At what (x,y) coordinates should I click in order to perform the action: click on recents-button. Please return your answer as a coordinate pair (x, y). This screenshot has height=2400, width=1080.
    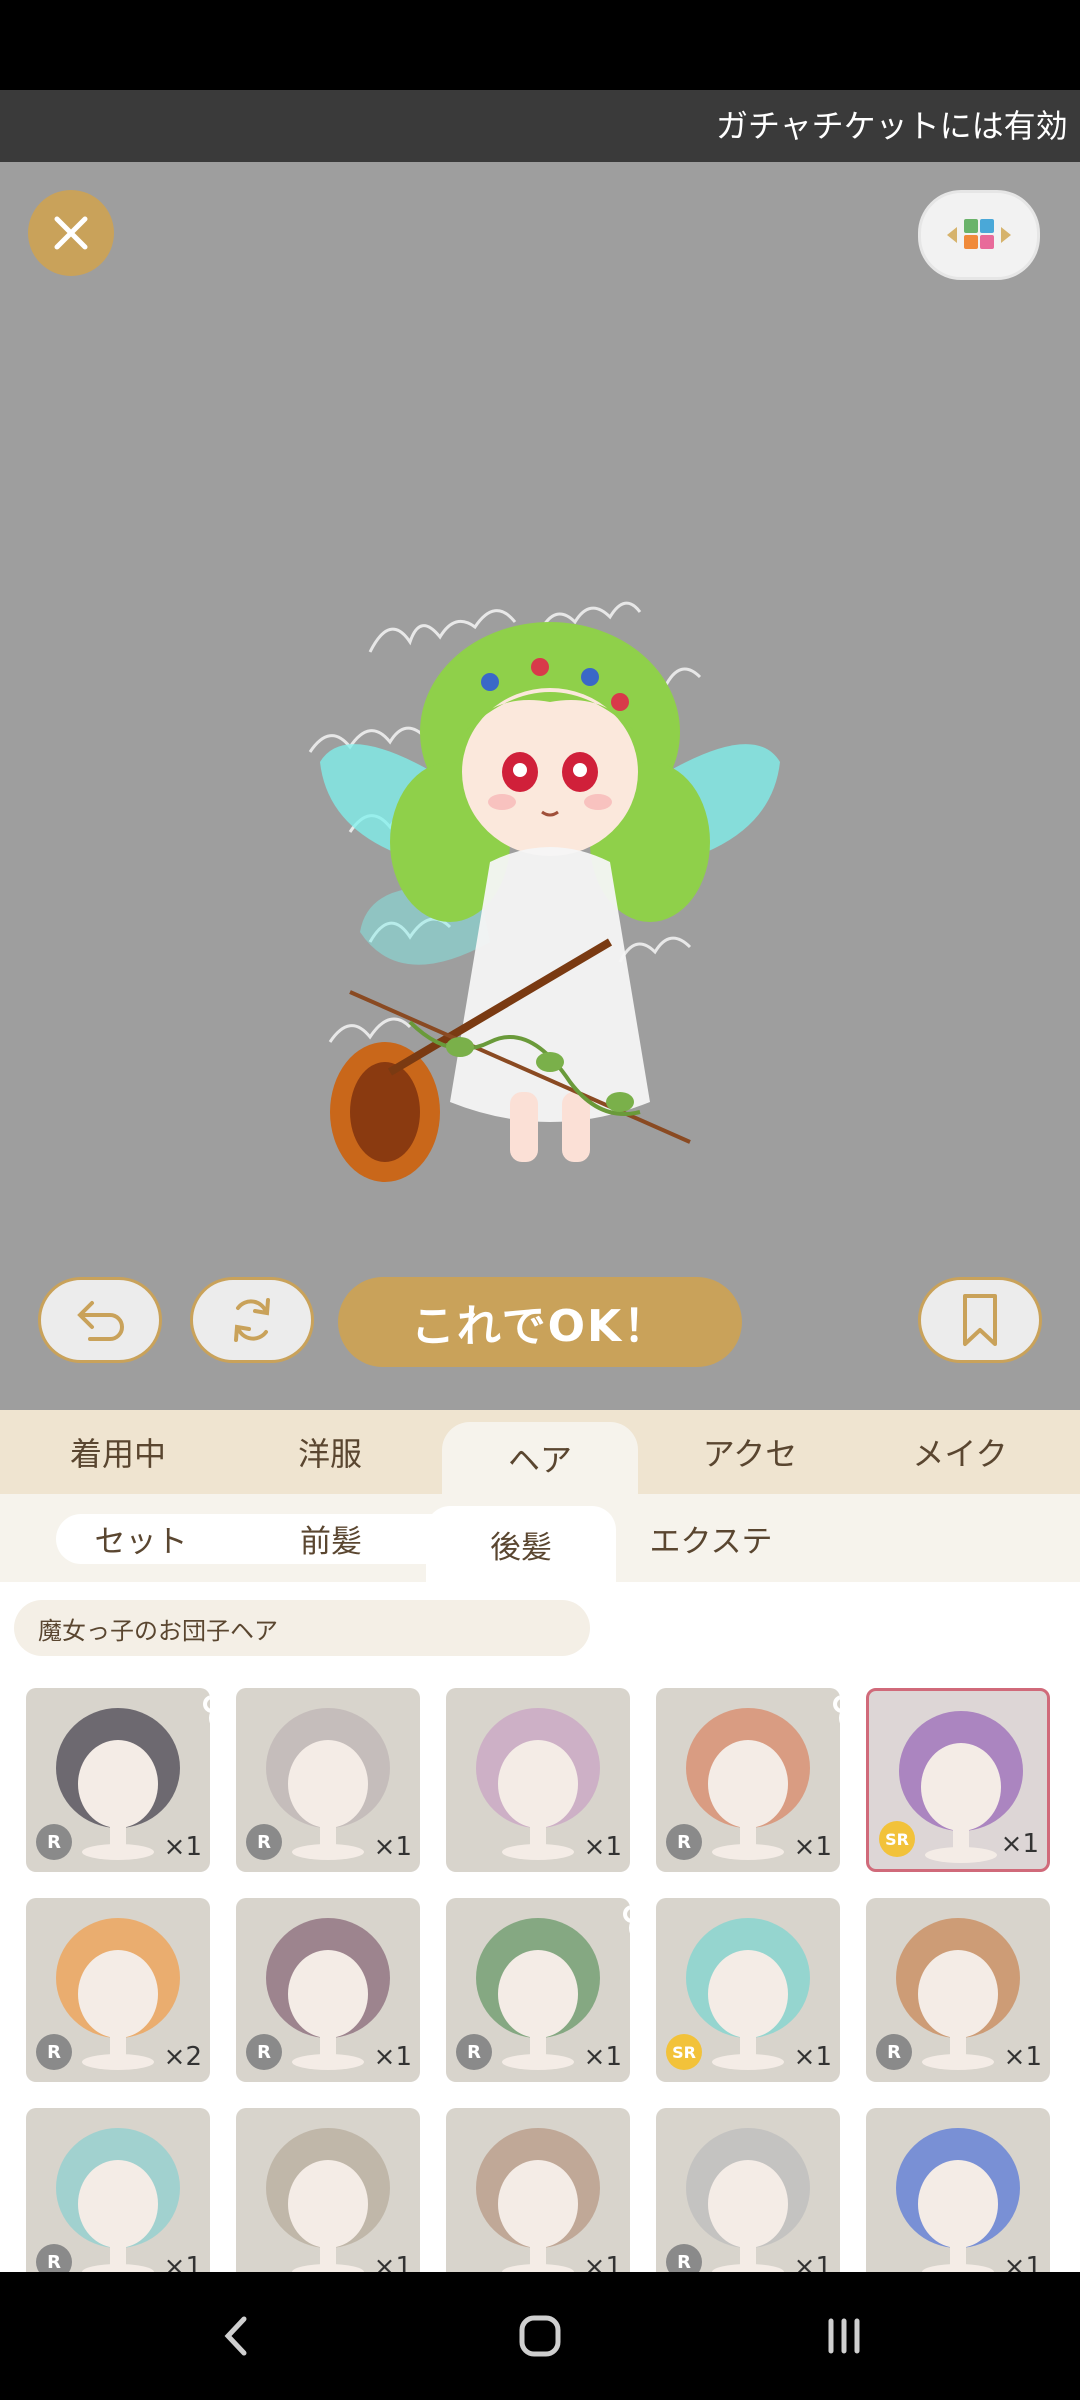
    Looking at the image, I should click on (844, 2336).